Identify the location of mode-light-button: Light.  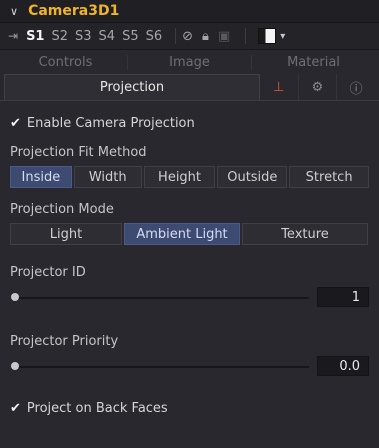
(66, 234).